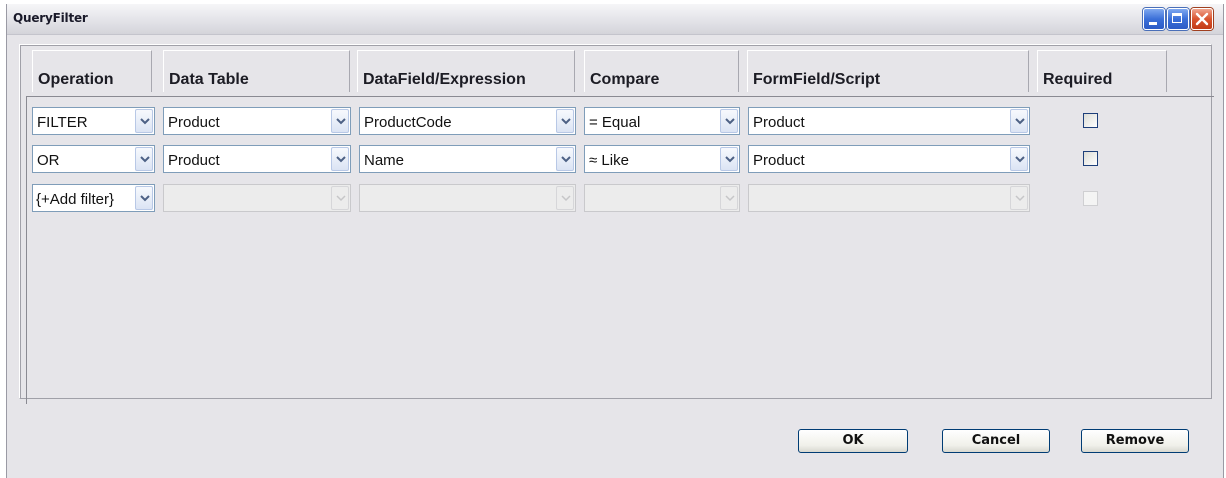  What do you see at coordinates (467, 198) in the screenshot?
I see `data-field-select` at bounding box center [467, 198].